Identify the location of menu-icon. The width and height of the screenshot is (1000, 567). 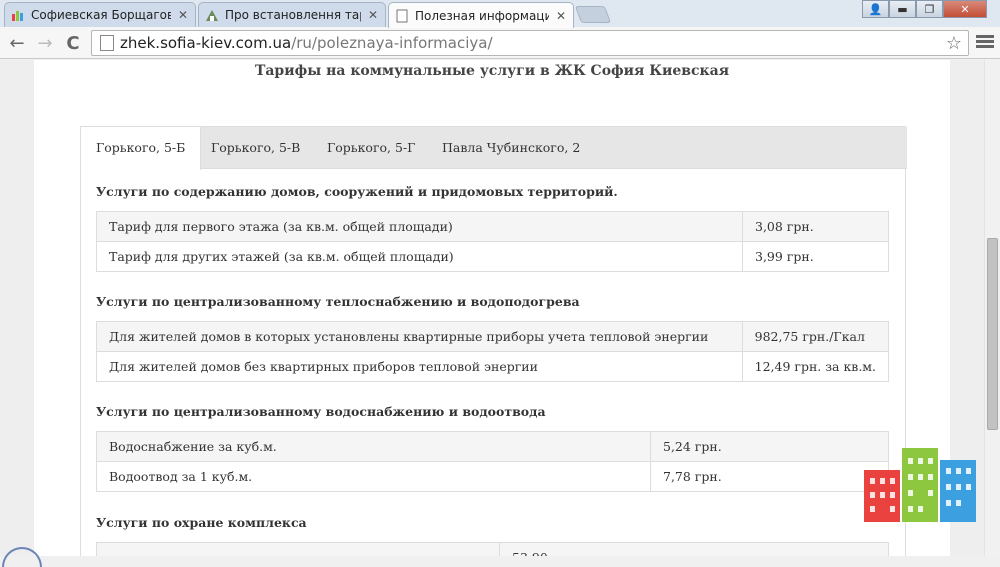
(985, 43).